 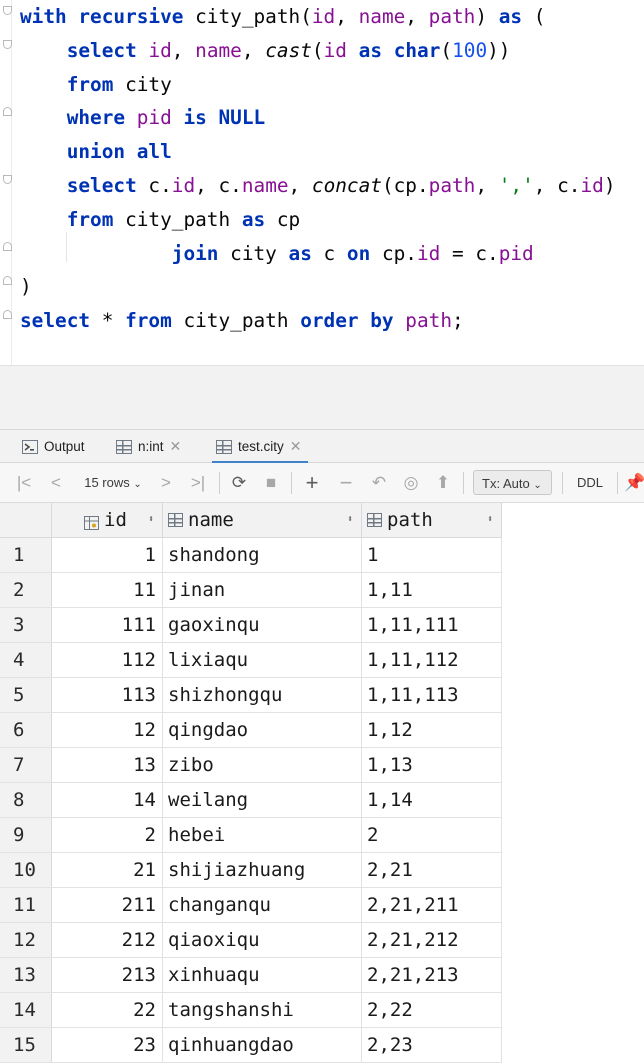 What do you see at coordinates (26, 1010) in the screenshot?
I see `row-number-cell: 14` at bounding box center [26, 1010].